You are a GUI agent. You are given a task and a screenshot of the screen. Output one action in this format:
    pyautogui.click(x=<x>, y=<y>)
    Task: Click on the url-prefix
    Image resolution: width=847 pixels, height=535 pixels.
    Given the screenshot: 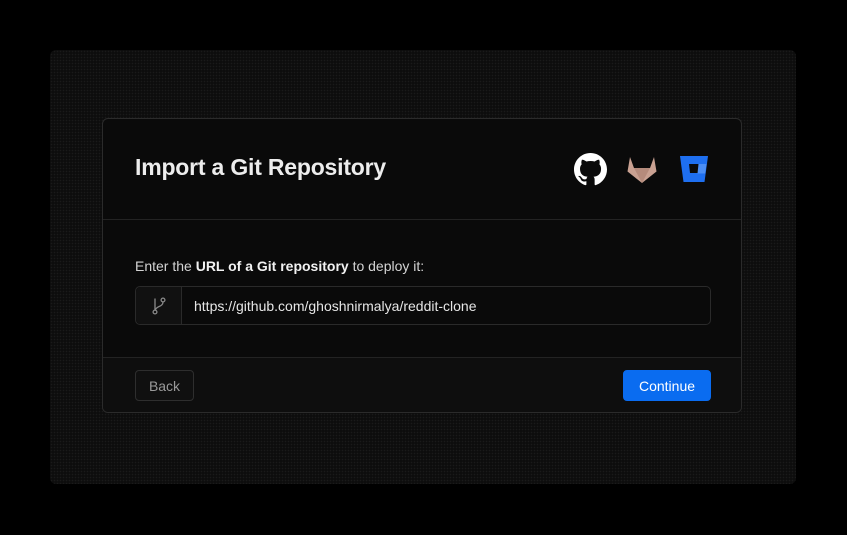 What is the action you would take?
    pyautogui.click(x=159, y=305)
    